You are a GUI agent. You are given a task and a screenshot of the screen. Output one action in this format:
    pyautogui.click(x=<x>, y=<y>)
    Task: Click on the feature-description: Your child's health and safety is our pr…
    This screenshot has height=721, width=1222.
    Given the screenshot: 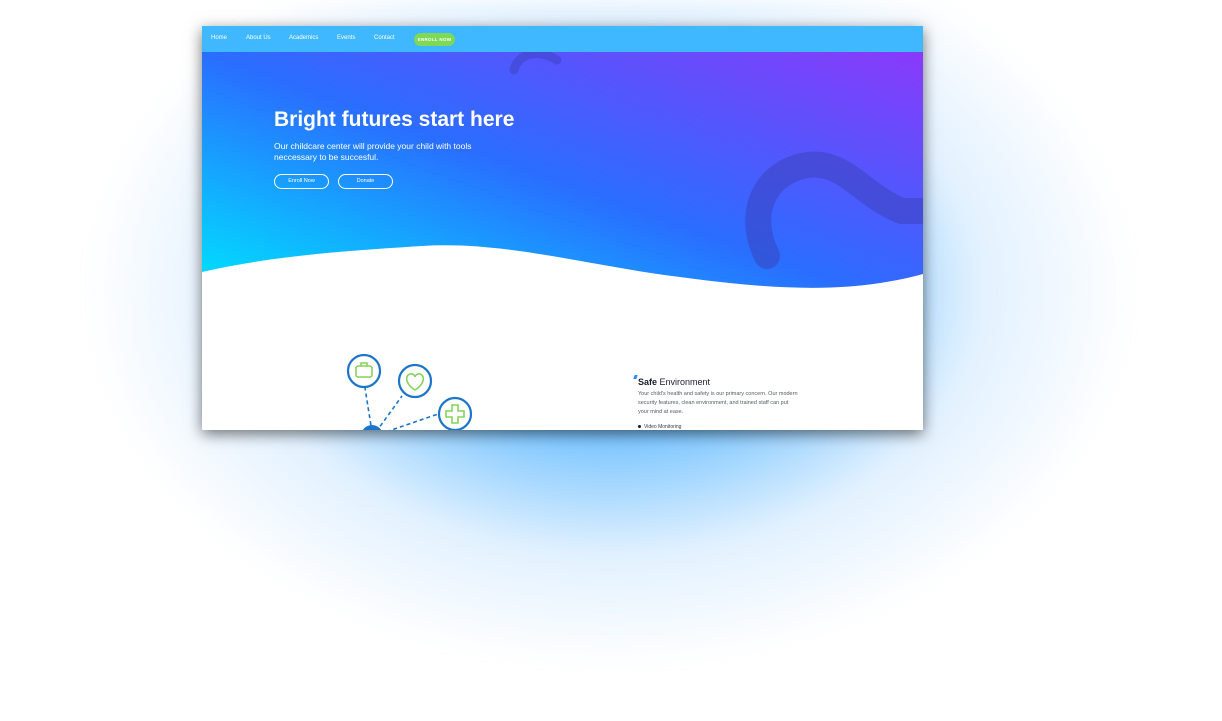 What is the action you would take?
    pyautogui.click(x=718, y=403)
    